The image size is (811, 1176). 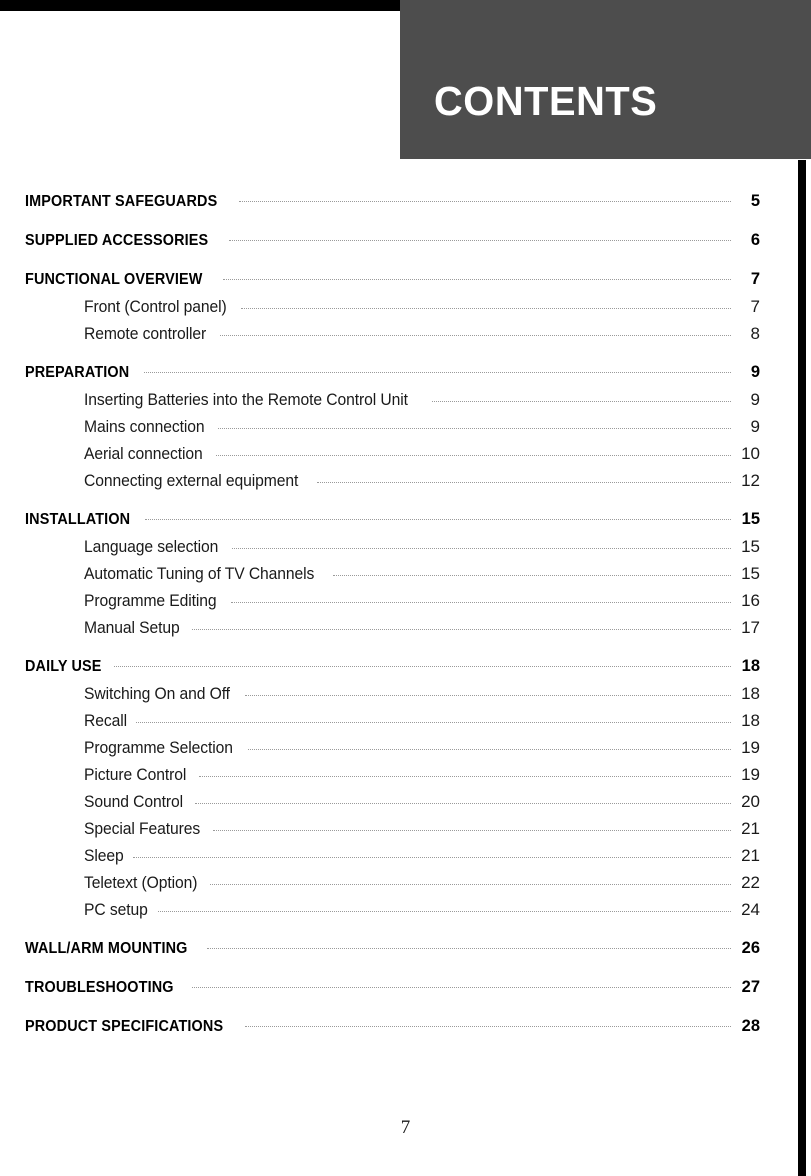 What do you see at coordinates (145, 334) in the screenshot?
I see `toc-entry-label: Remote controller` at bounding box center [145, 334].